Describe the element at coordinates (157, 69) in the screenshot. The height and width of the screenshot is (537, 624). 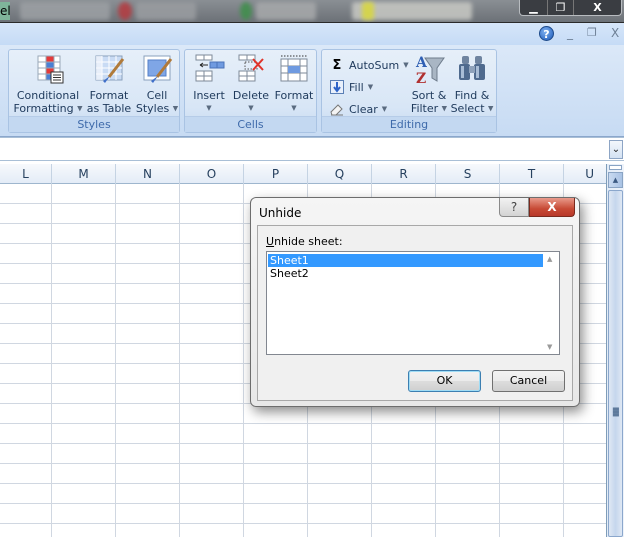
I see `cell-styles-icon` at that location.